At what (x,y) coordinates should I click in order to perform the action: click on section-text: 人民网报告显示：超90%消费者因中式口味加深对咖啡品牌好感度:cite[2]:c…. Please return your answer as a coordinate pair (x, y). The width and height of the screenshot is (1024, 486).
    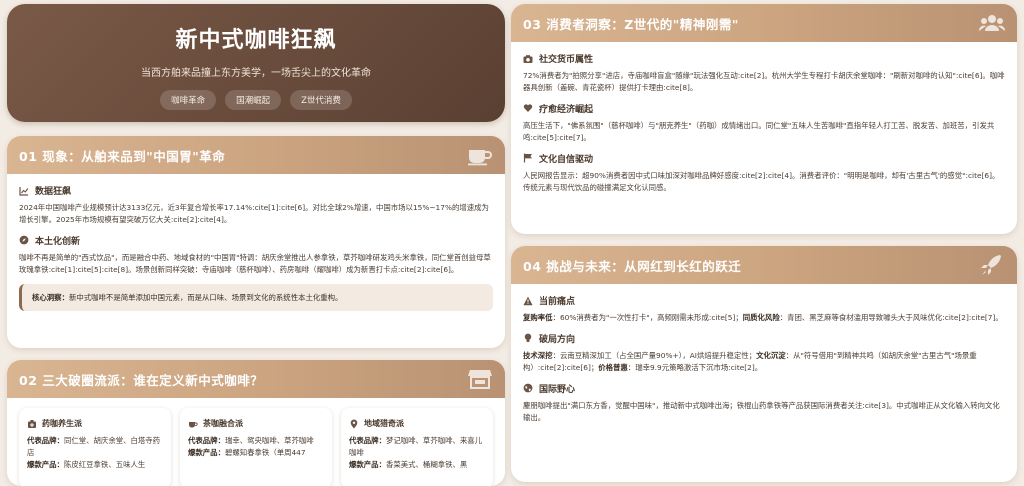
    Looking at the image, I should click on (761, 181).